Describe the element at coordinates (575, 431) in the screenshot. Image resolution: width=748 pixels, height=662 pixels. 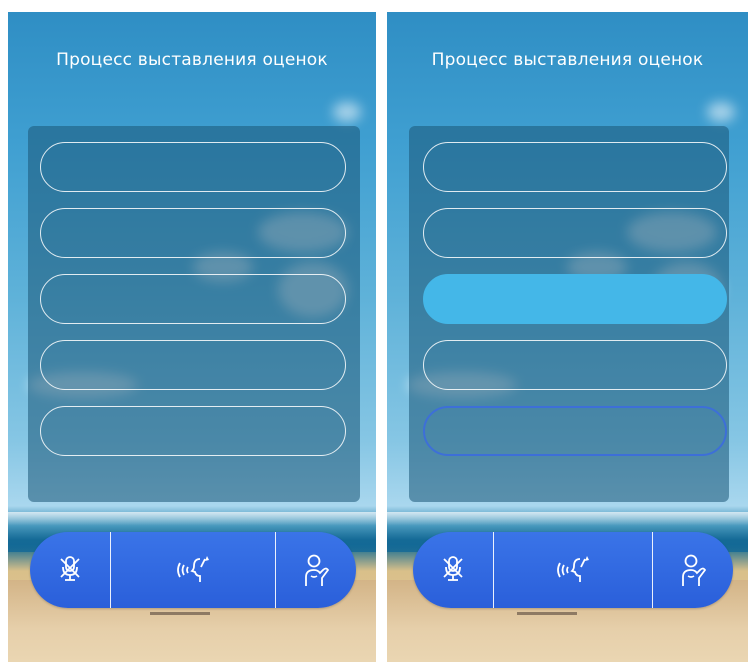
I see `rating-slot-5-focused` at that location.